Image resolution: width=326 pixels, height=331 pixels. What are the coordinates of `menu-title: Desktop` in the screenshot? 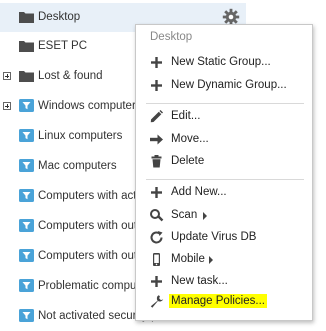 It's located at (171, 37).